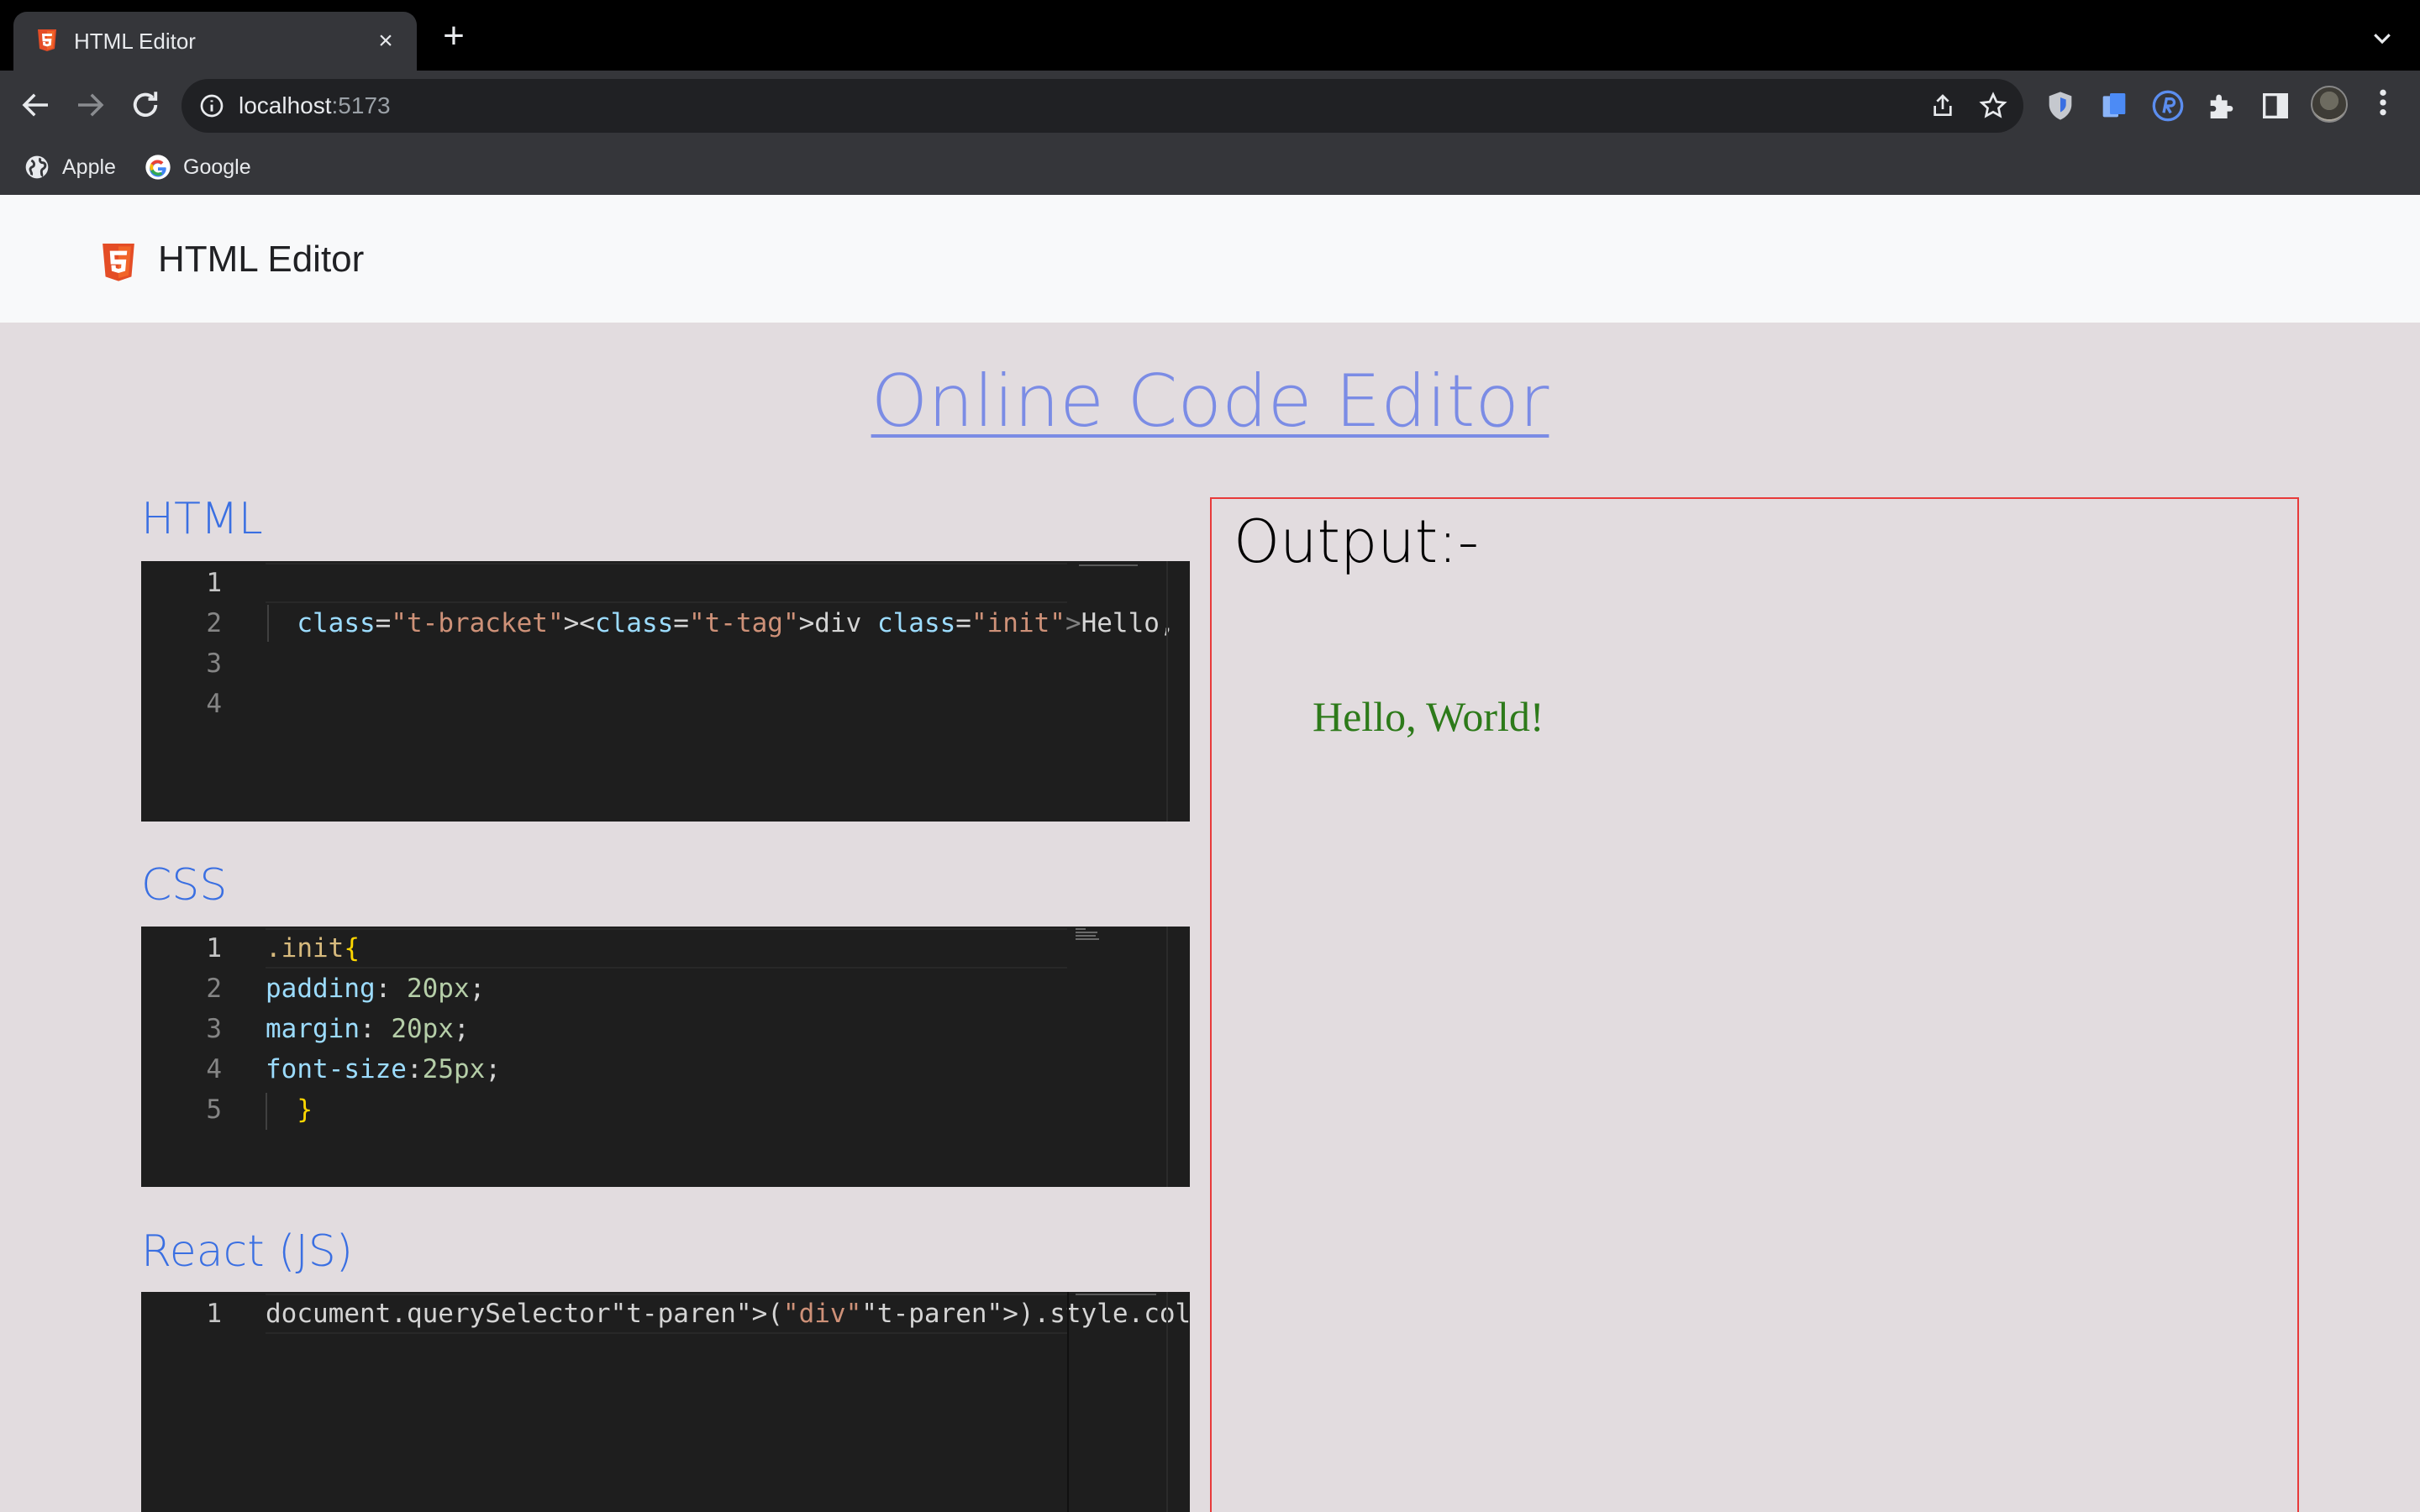  Describe the element at coordinates (261, 260) in the screenshot. I see `app-title: HTML Editor` at that location.